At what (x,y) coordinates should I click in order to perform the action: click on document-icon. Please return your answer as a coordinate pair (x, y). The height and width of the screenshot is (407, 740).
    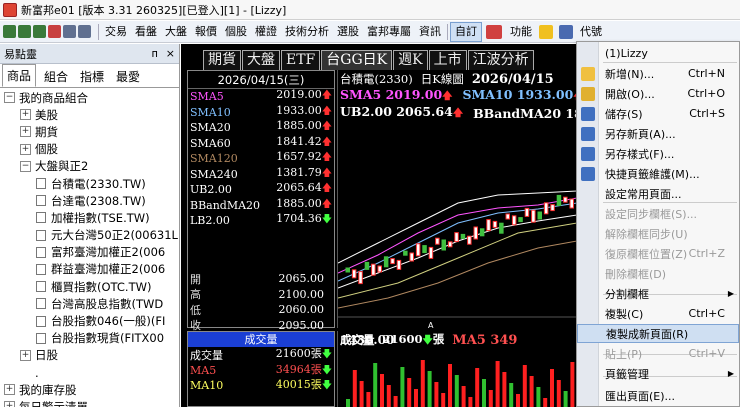
    Looking at the image, I should click on (41, 184).